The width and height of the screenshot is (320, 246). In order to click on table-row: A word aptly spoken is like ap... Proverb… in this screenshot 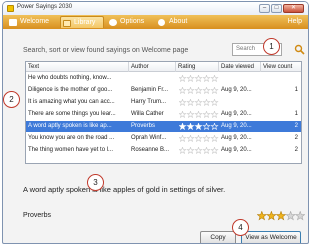, I will do `click(163, 126)`.